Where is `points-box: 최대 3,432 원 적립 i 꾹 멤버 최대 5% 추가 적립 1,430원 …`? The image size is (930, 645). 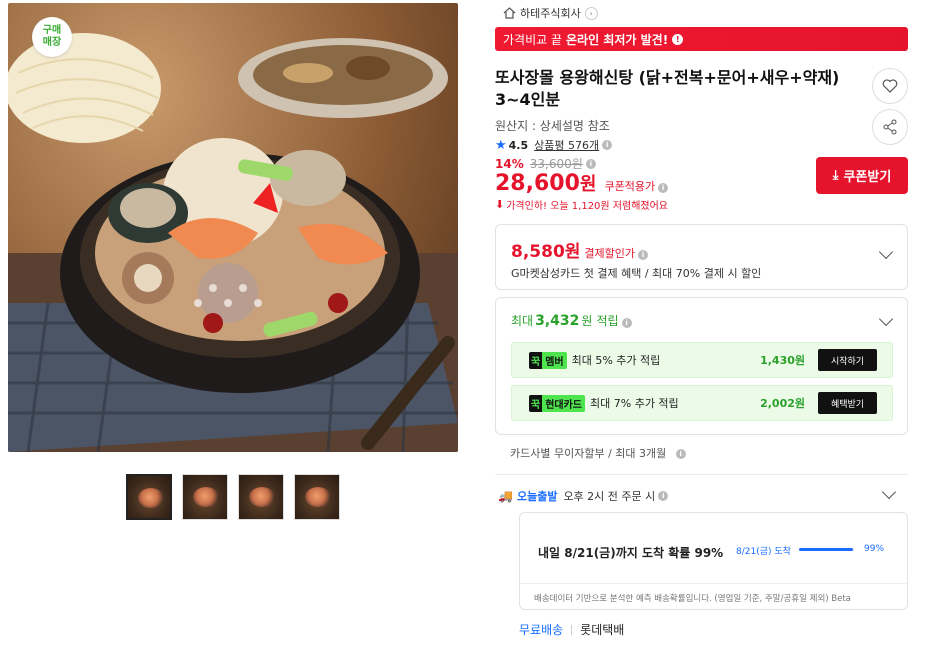 points-box: 최대 3,432 원 적립 i 꾹 멤버 최대 5% 추가 적립 1,430원 … is located at coordinates (701, 366).